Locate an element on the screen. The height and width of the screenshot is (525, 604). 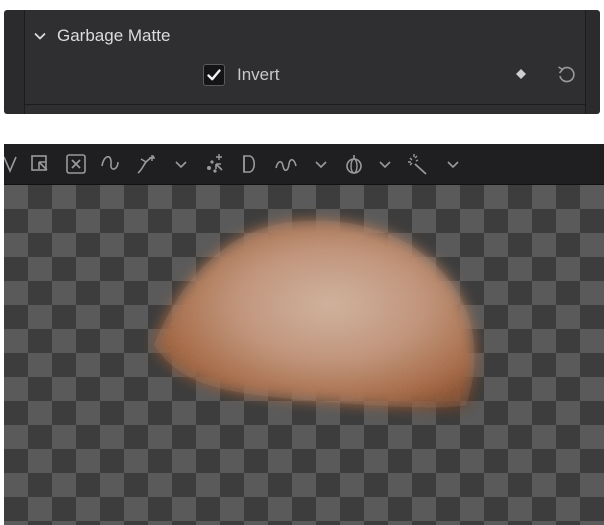
panel-divider is located at coordinates (305, 104).